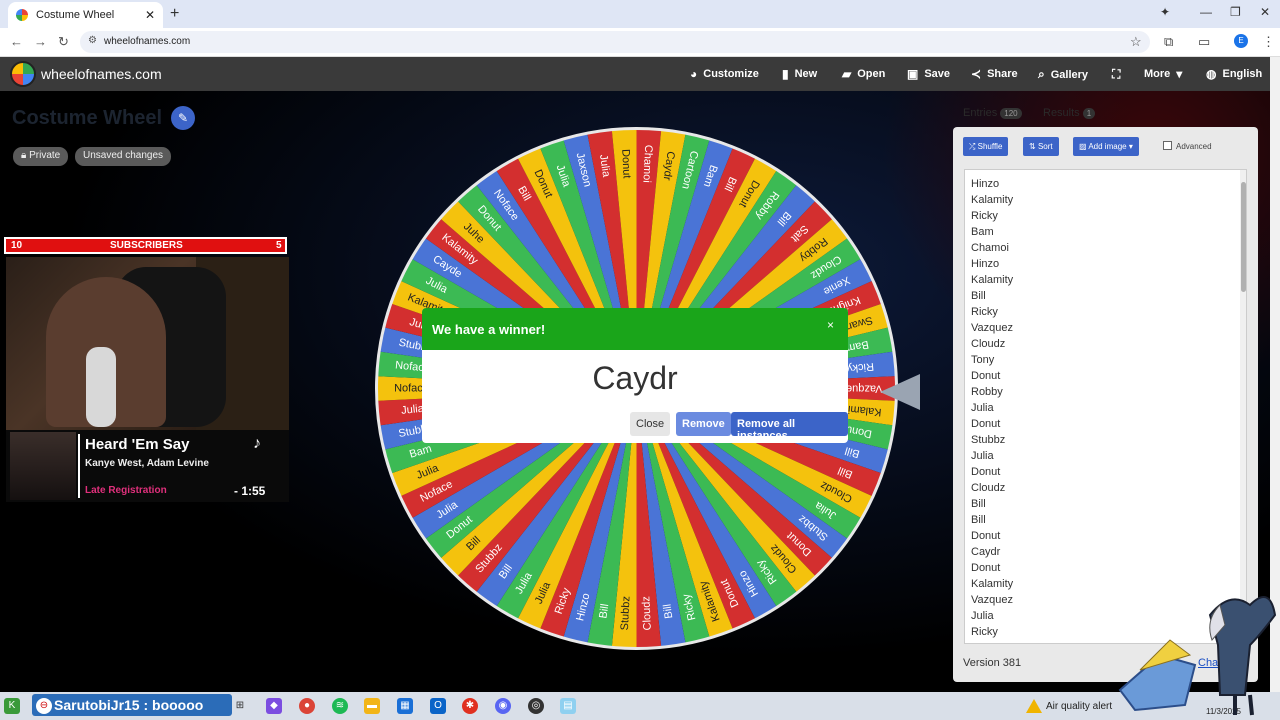 The height and width of the screenshot is (720, 1280). I want to click on app-icon: ✱, so click(470, 706).